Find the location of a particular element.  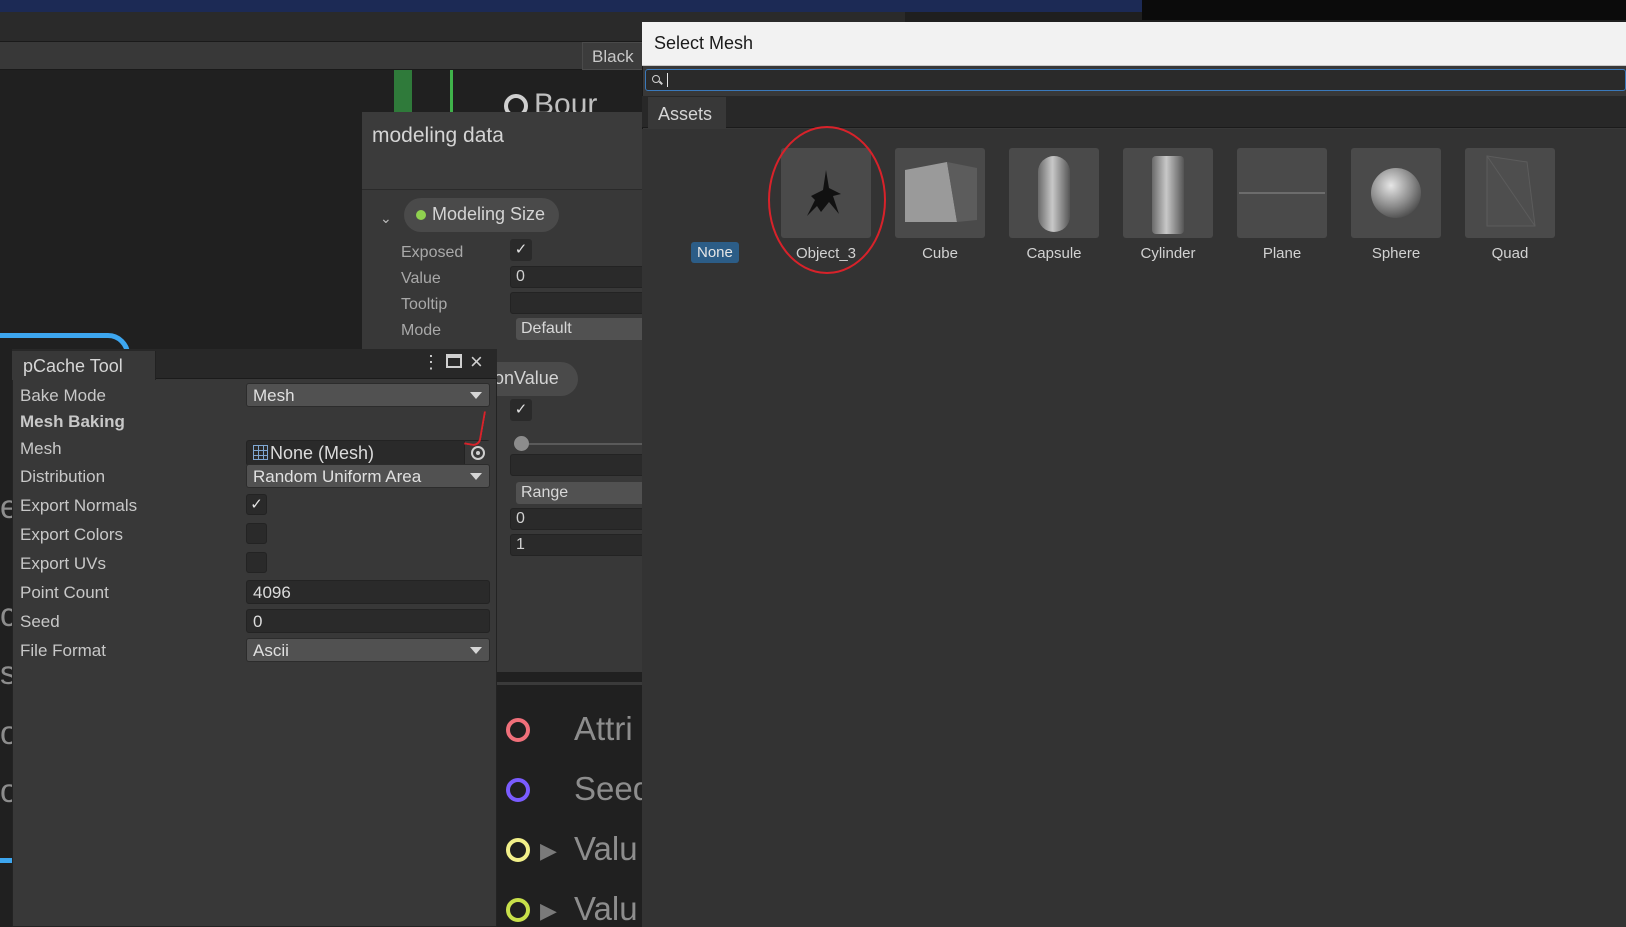

exposed-dot-icon is located at coordinates (421, 215).